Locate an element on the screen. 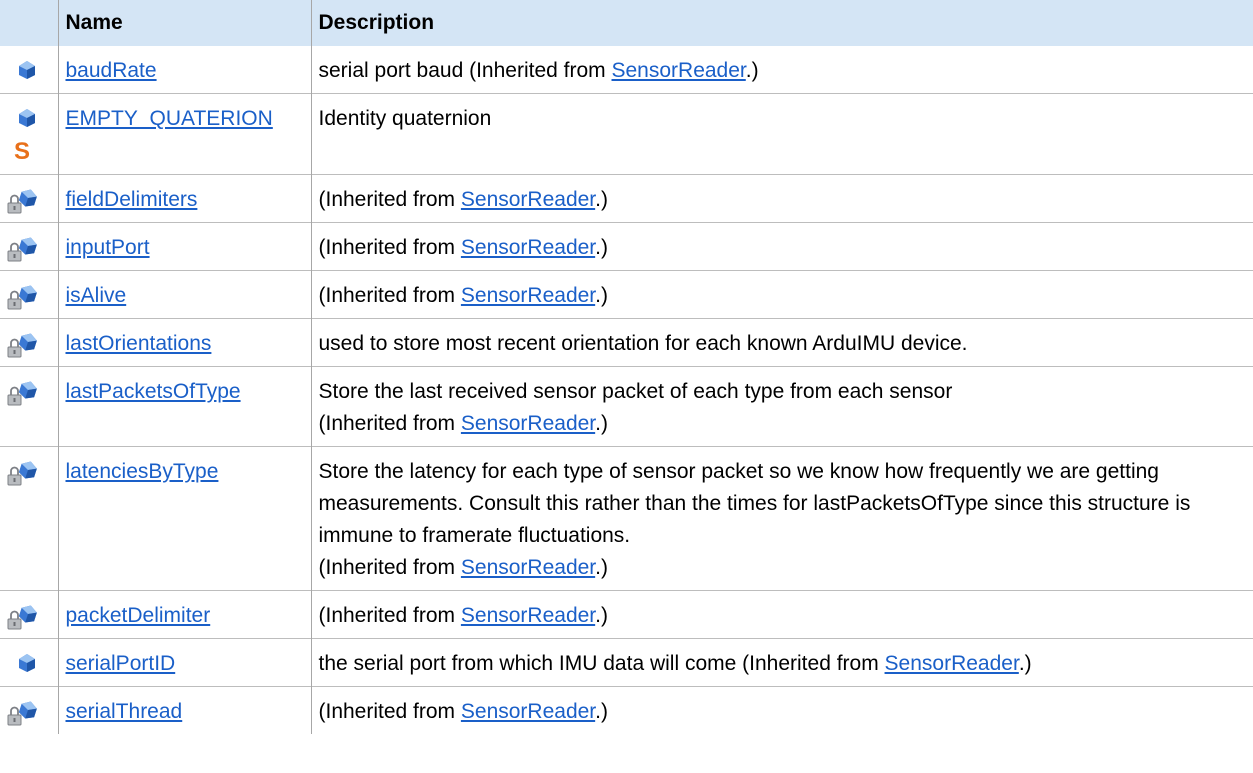 The image size is (1253, 773). table-row: isAlive (Inherited from SensorReader.) is located at coordinates (626, 294).